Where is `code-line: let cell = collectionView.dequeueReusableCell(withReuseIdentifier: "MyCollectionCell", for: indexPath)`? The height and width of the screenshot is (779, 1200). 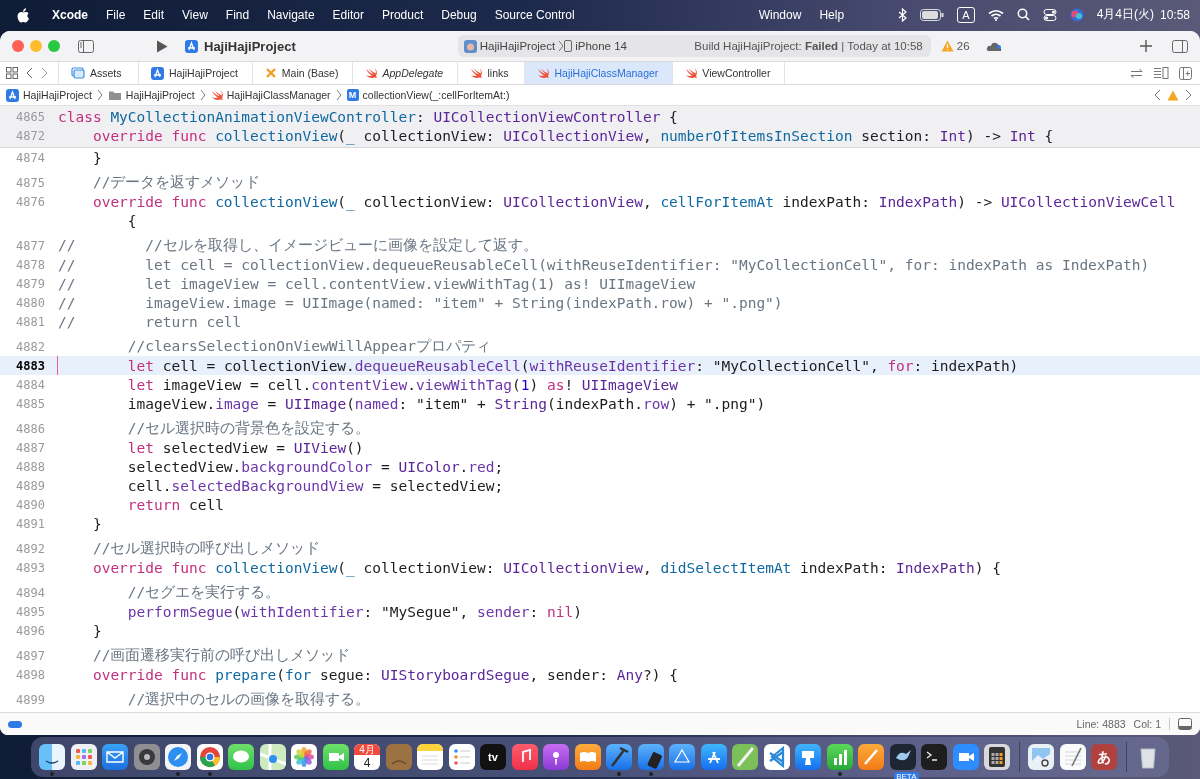 code-line: let cell = collectionView.dequeueReusableCell(withReuseIdentifier: "MyCollectionCell", for: indexPath) is located at coordinates (573, 365).